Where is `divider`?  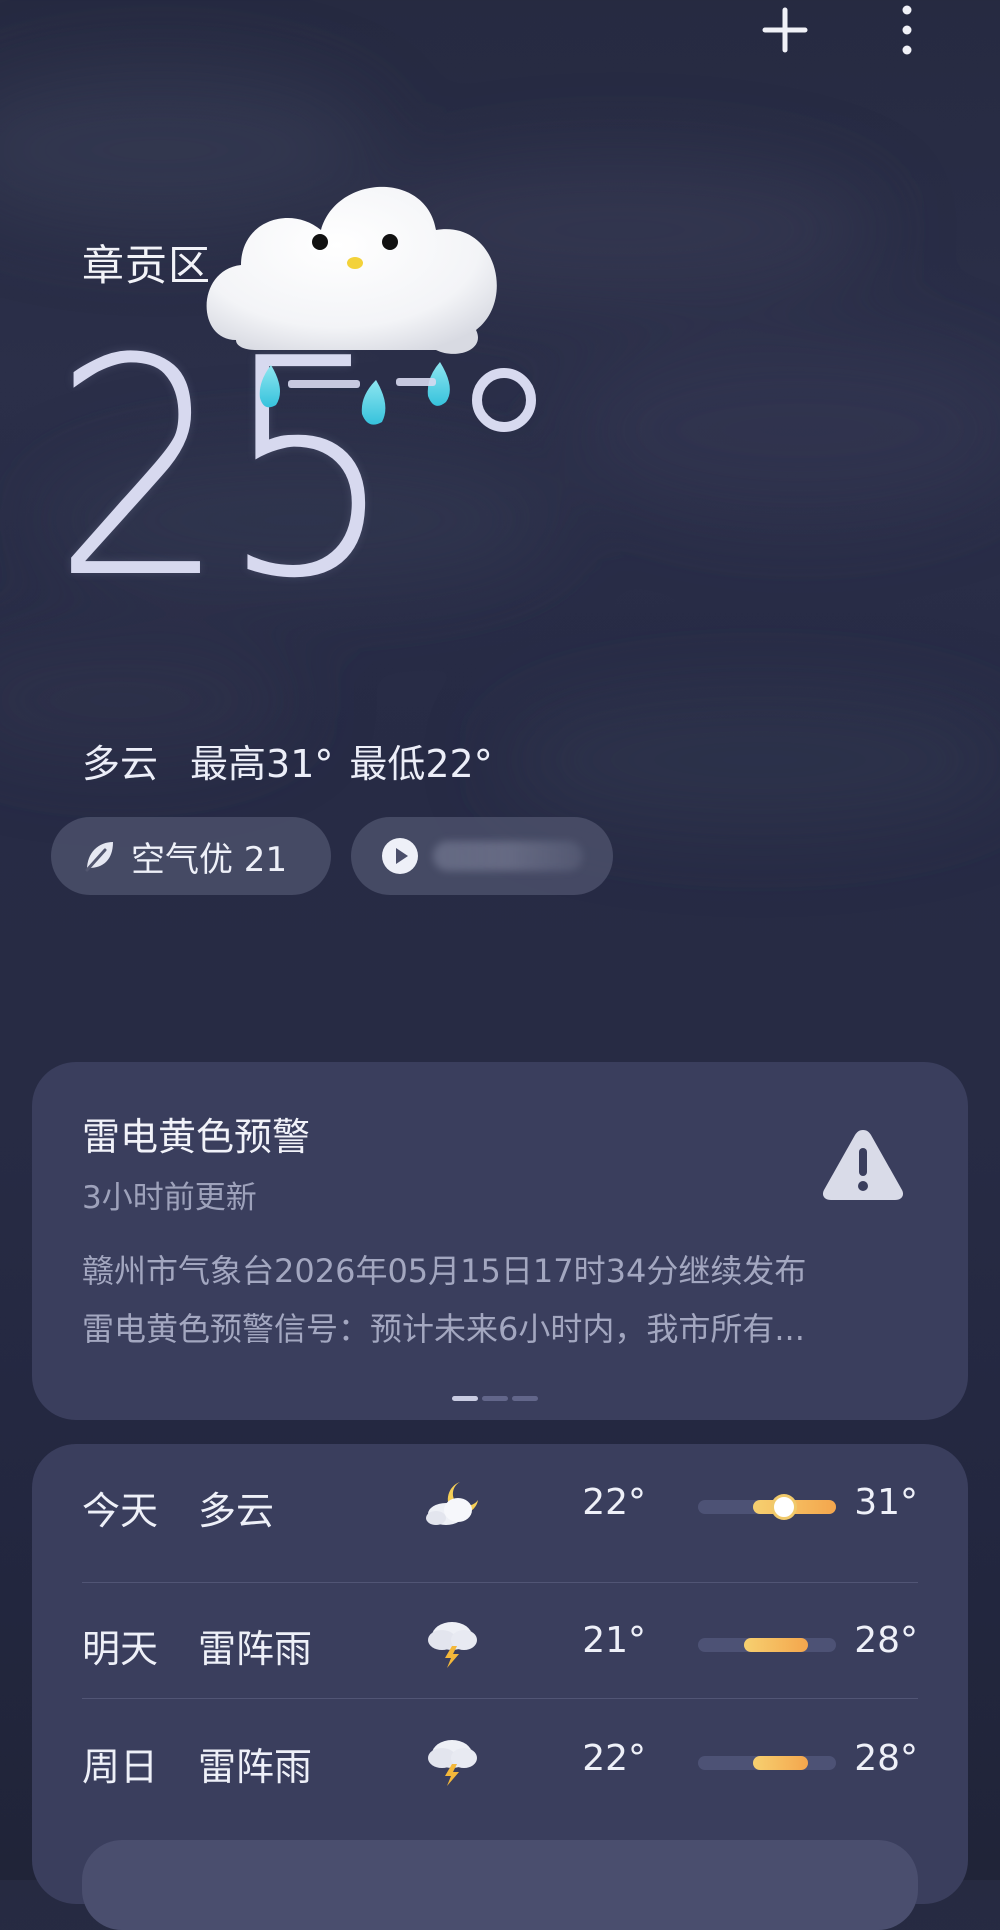 divider is located at coordinates (500, 1698).